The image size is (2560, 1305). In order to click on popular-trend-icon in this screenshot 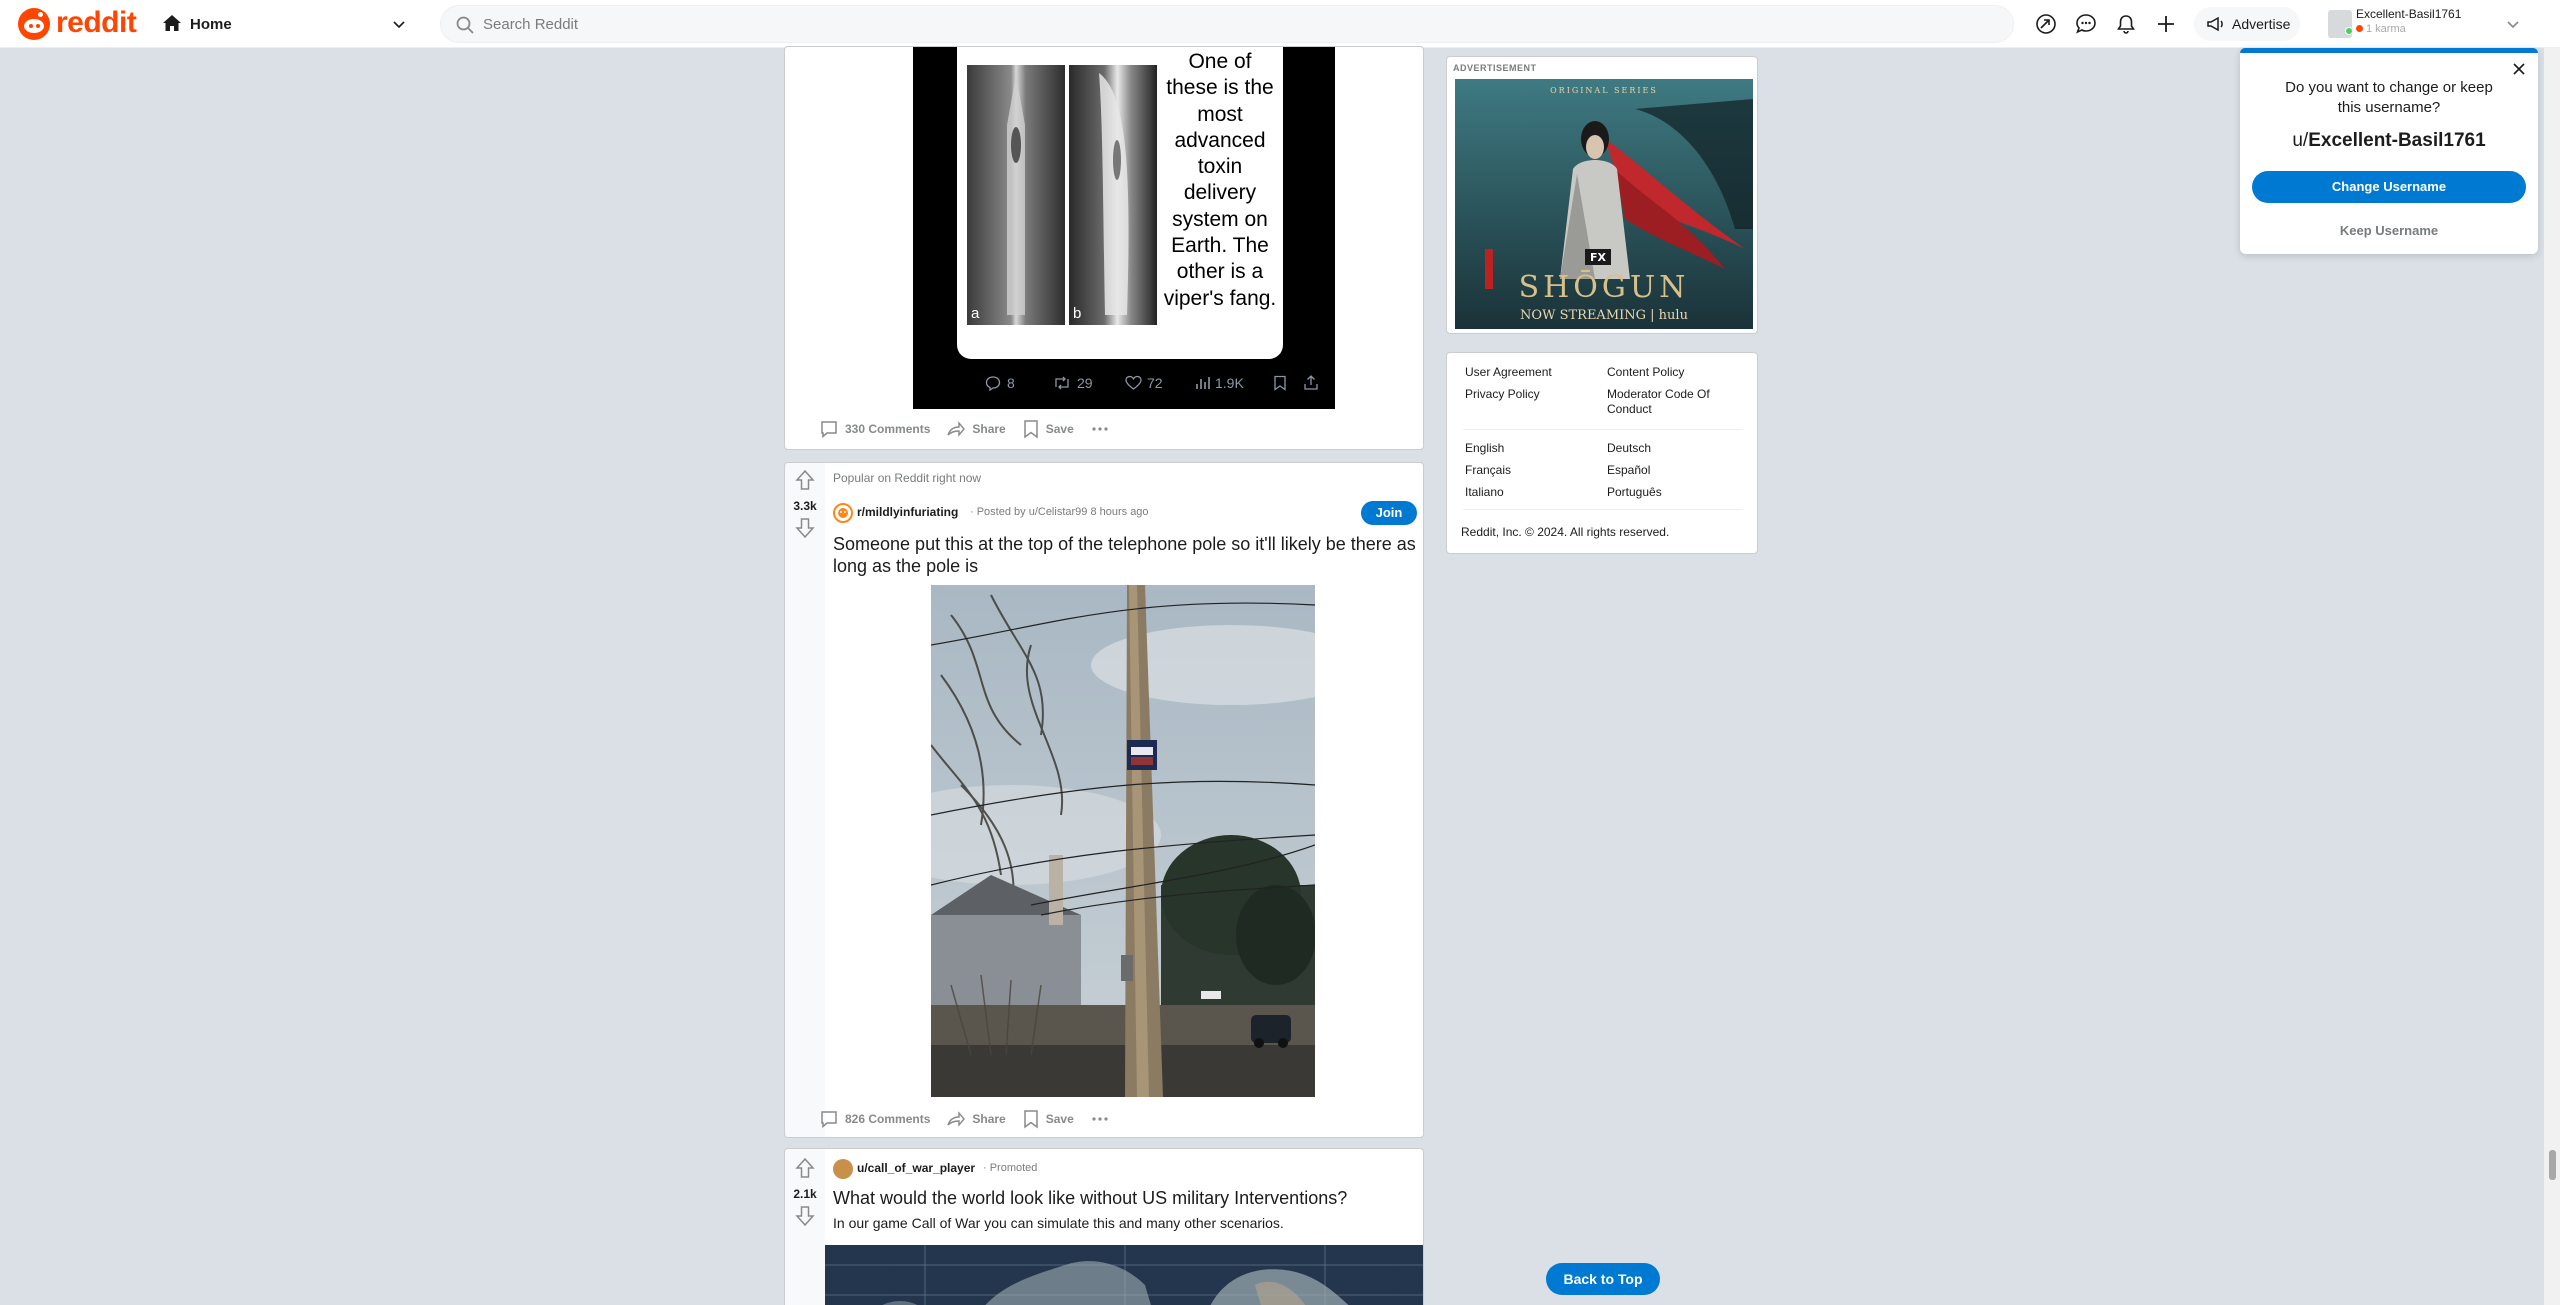, I will do `click(2046, 24)`.